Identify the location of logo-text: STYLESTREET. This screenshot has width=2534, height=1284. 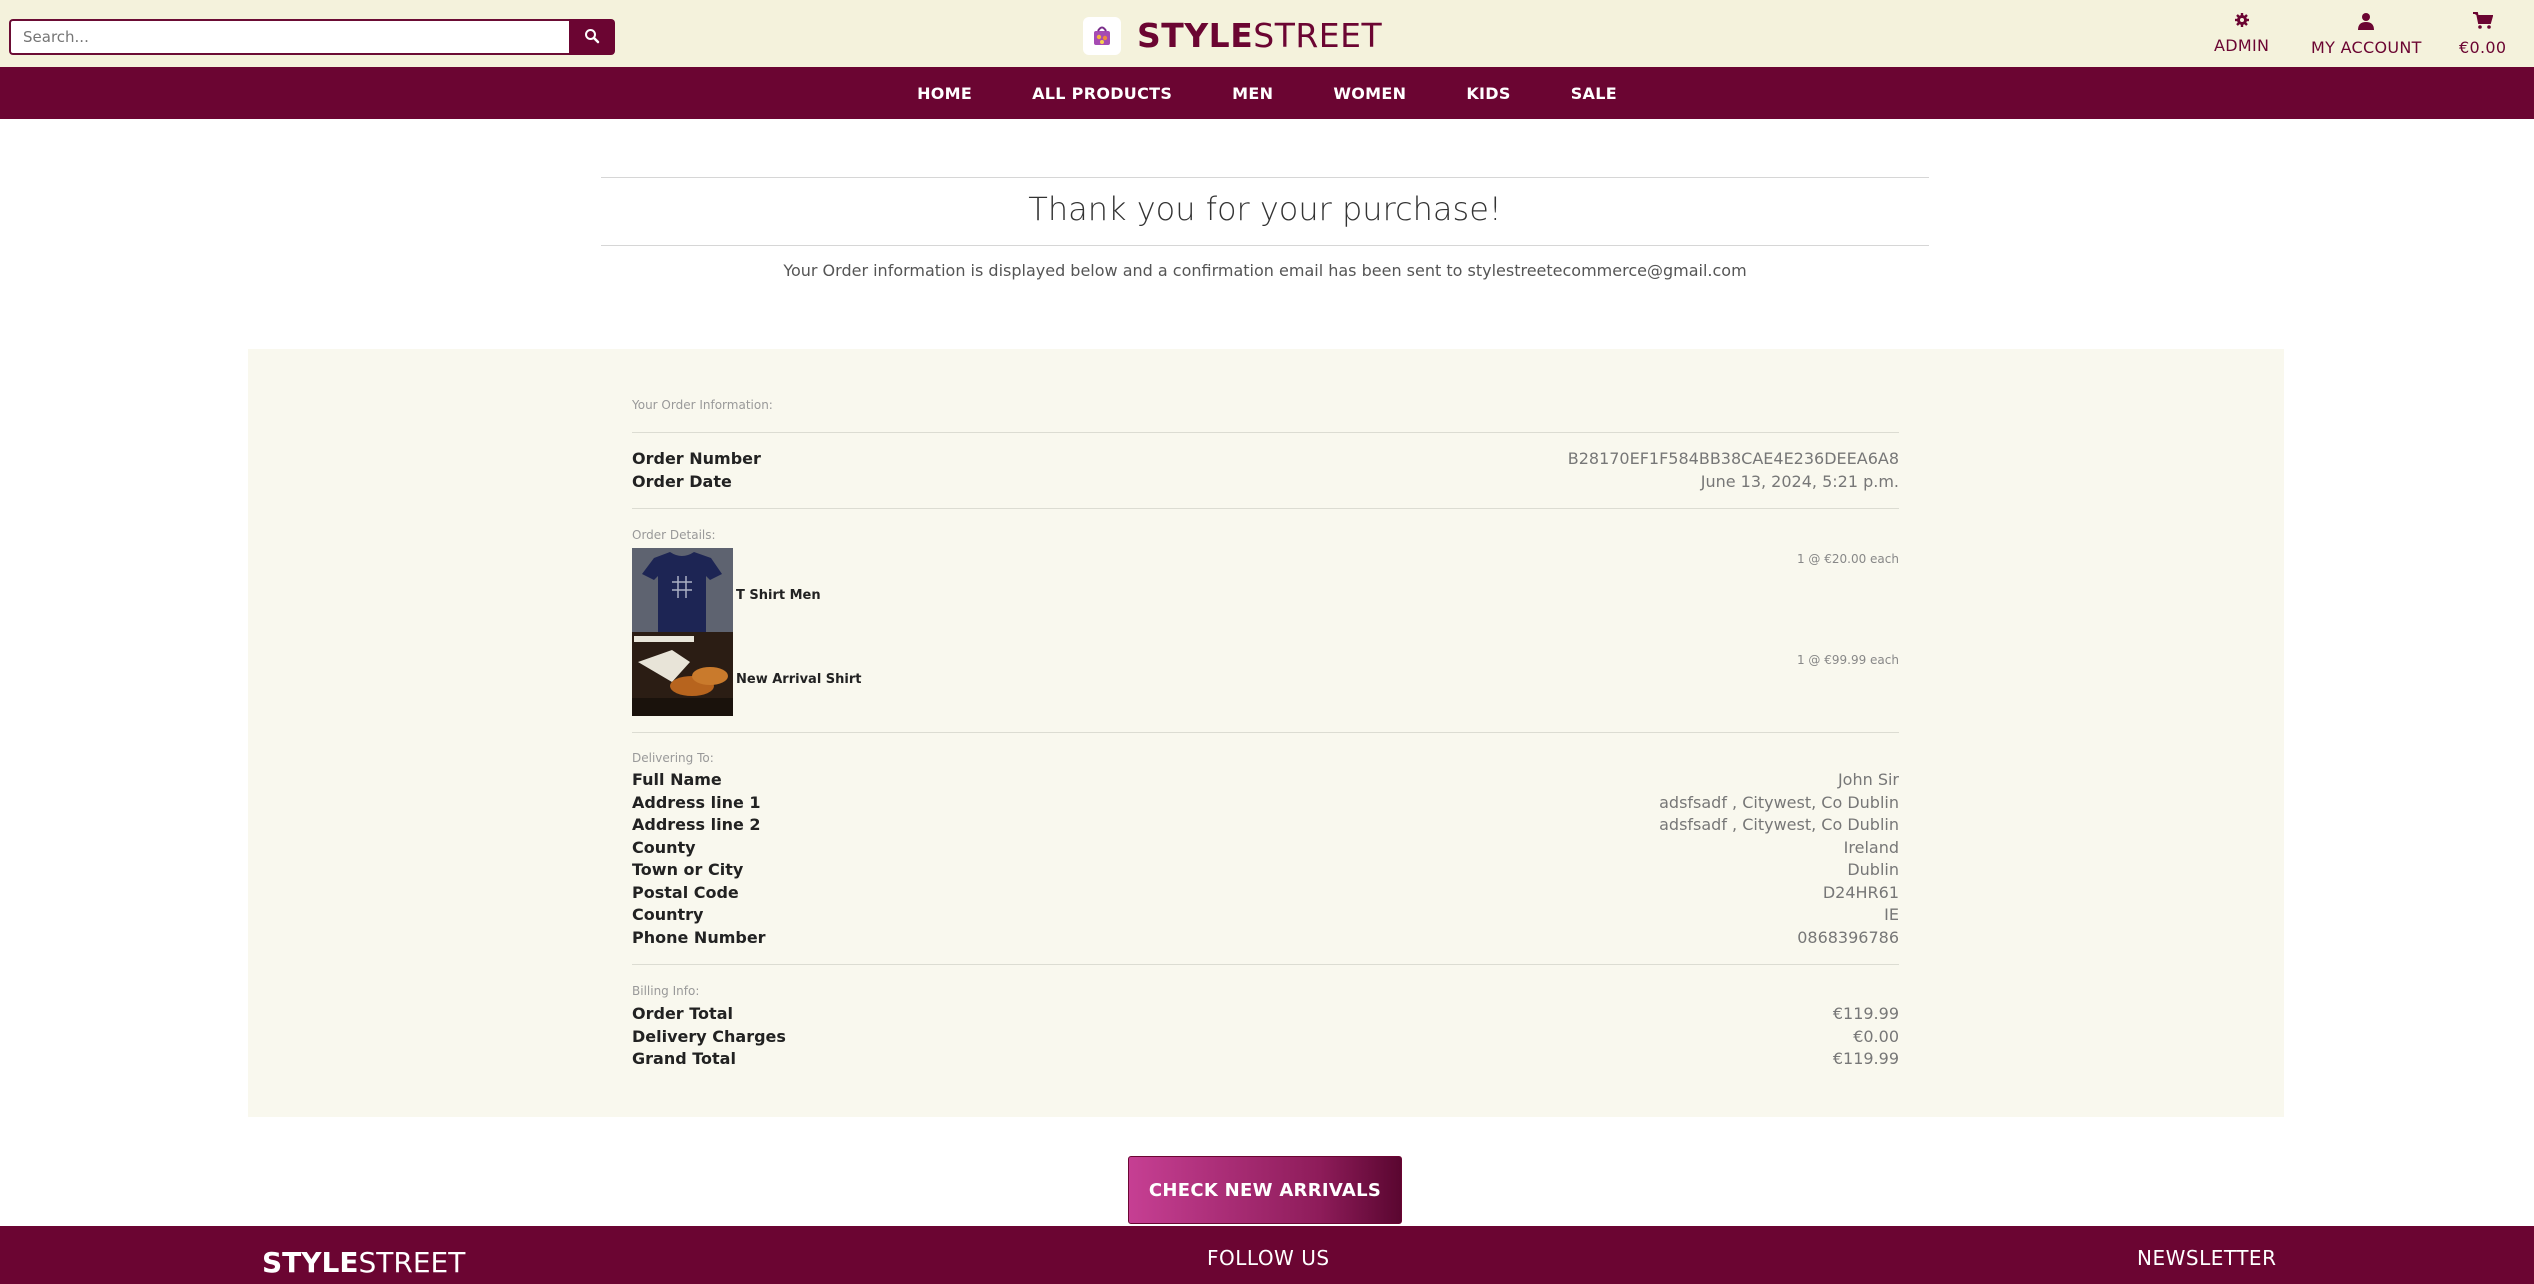
(1259, 35).